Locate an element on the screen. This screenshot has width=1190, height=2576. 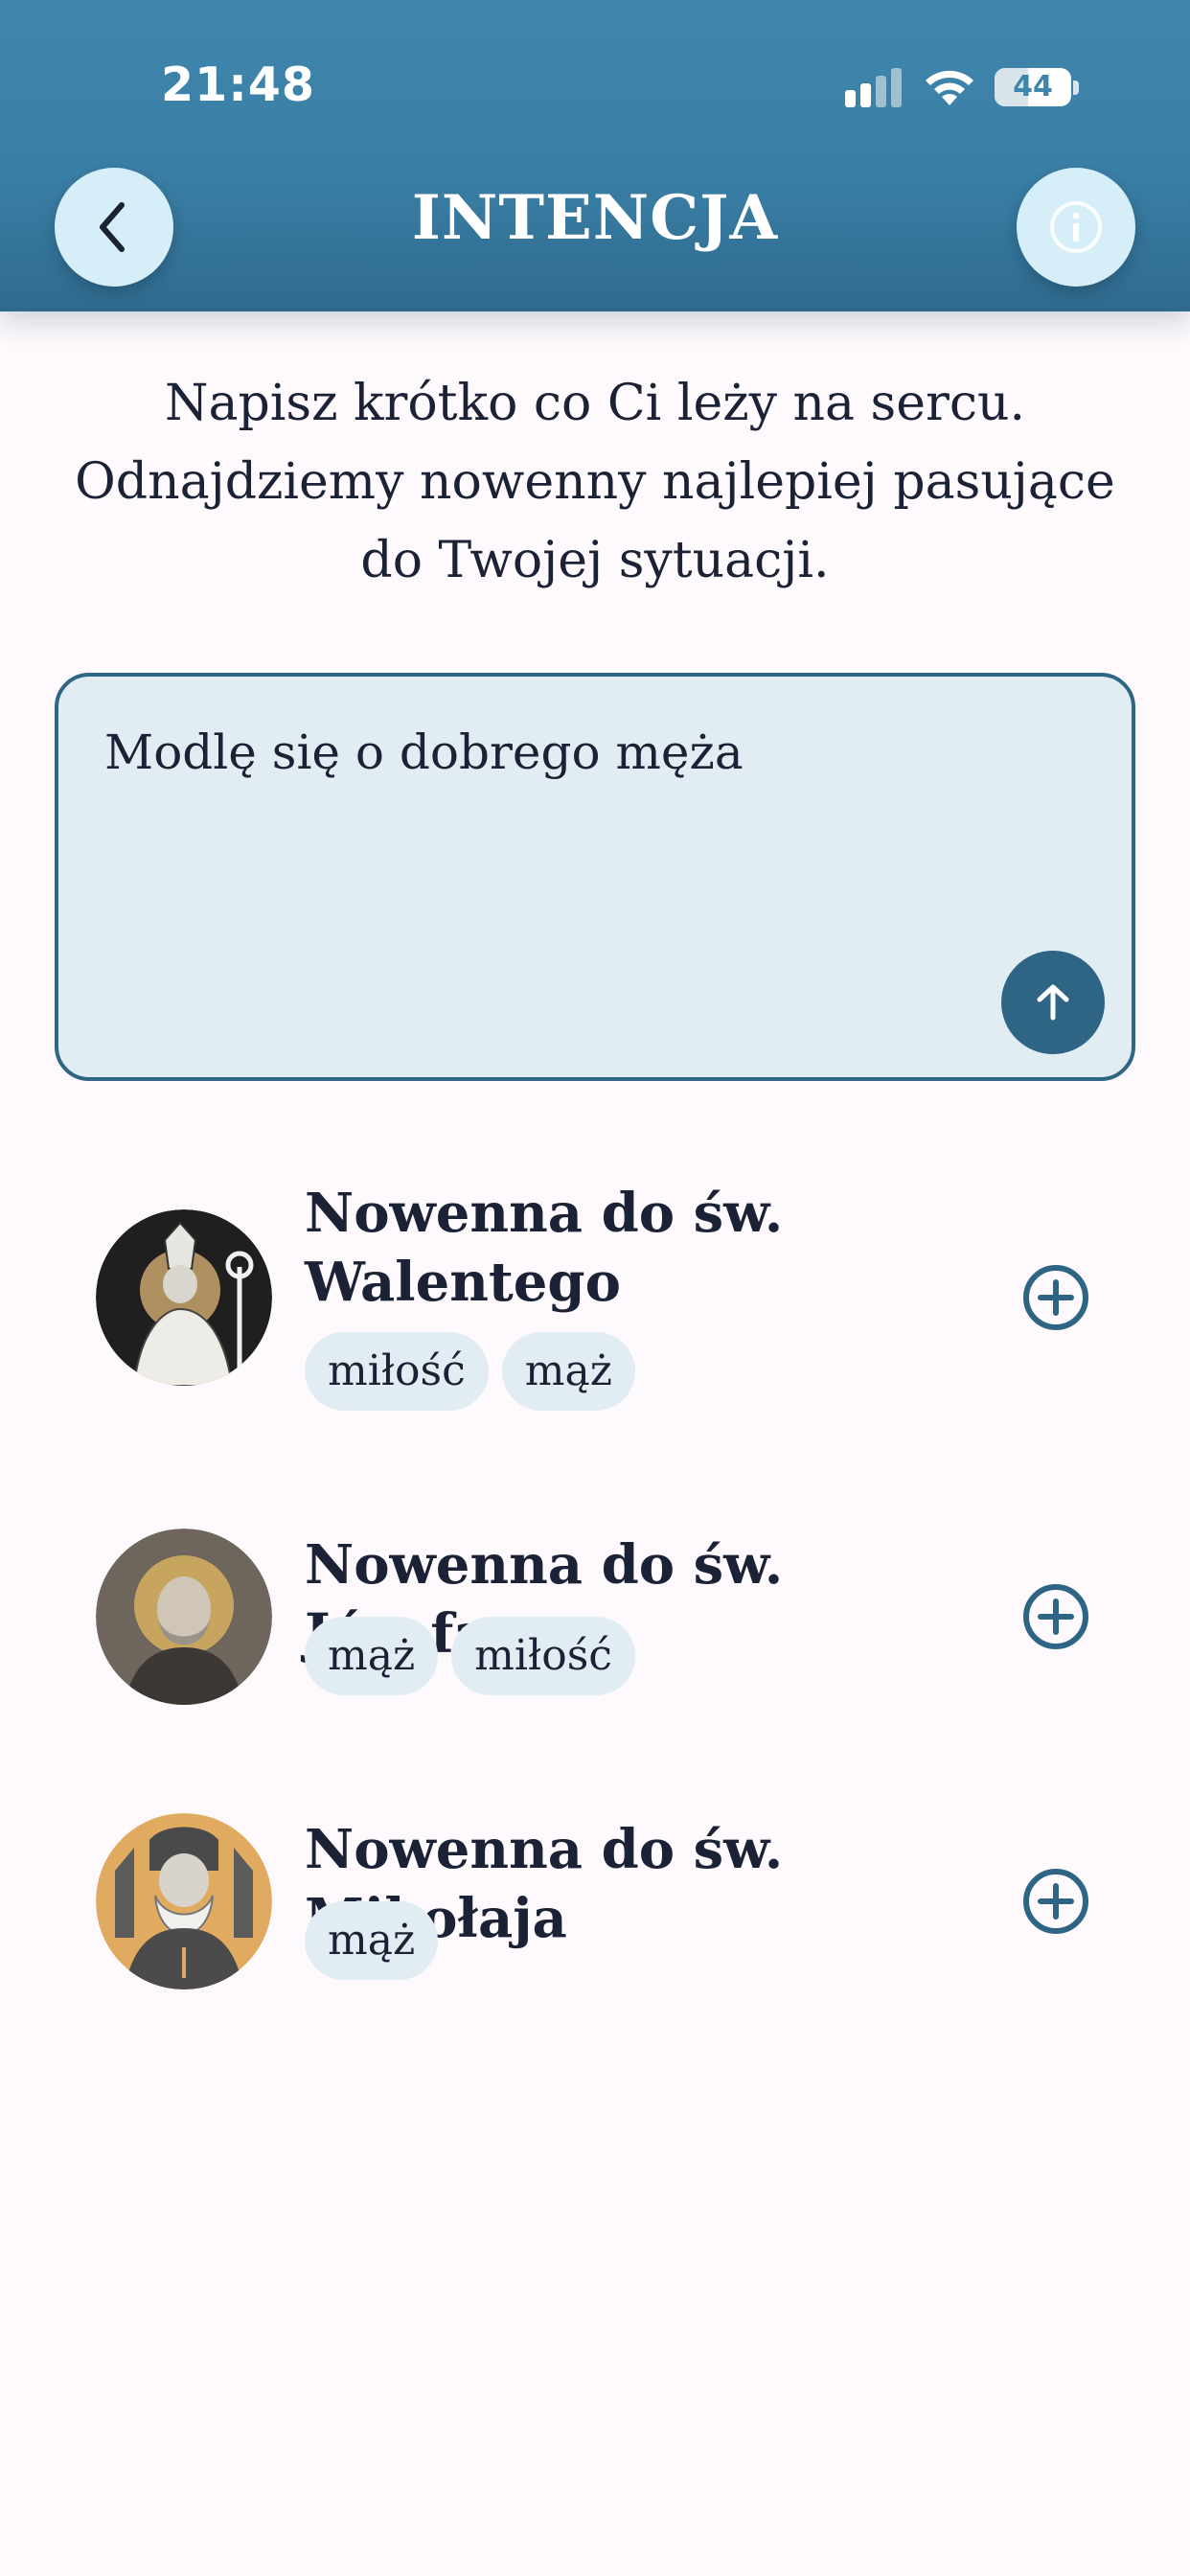
st-joseph-avatar is located at coordinates (184, 1617).